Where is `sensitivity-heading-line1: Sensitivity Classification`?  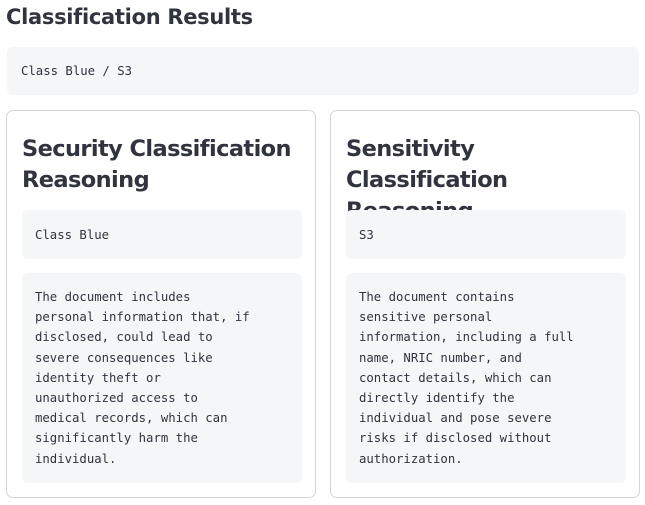 sensitivity-heading-line1: Sensitivity Classification is located at coordinates (427, 164).